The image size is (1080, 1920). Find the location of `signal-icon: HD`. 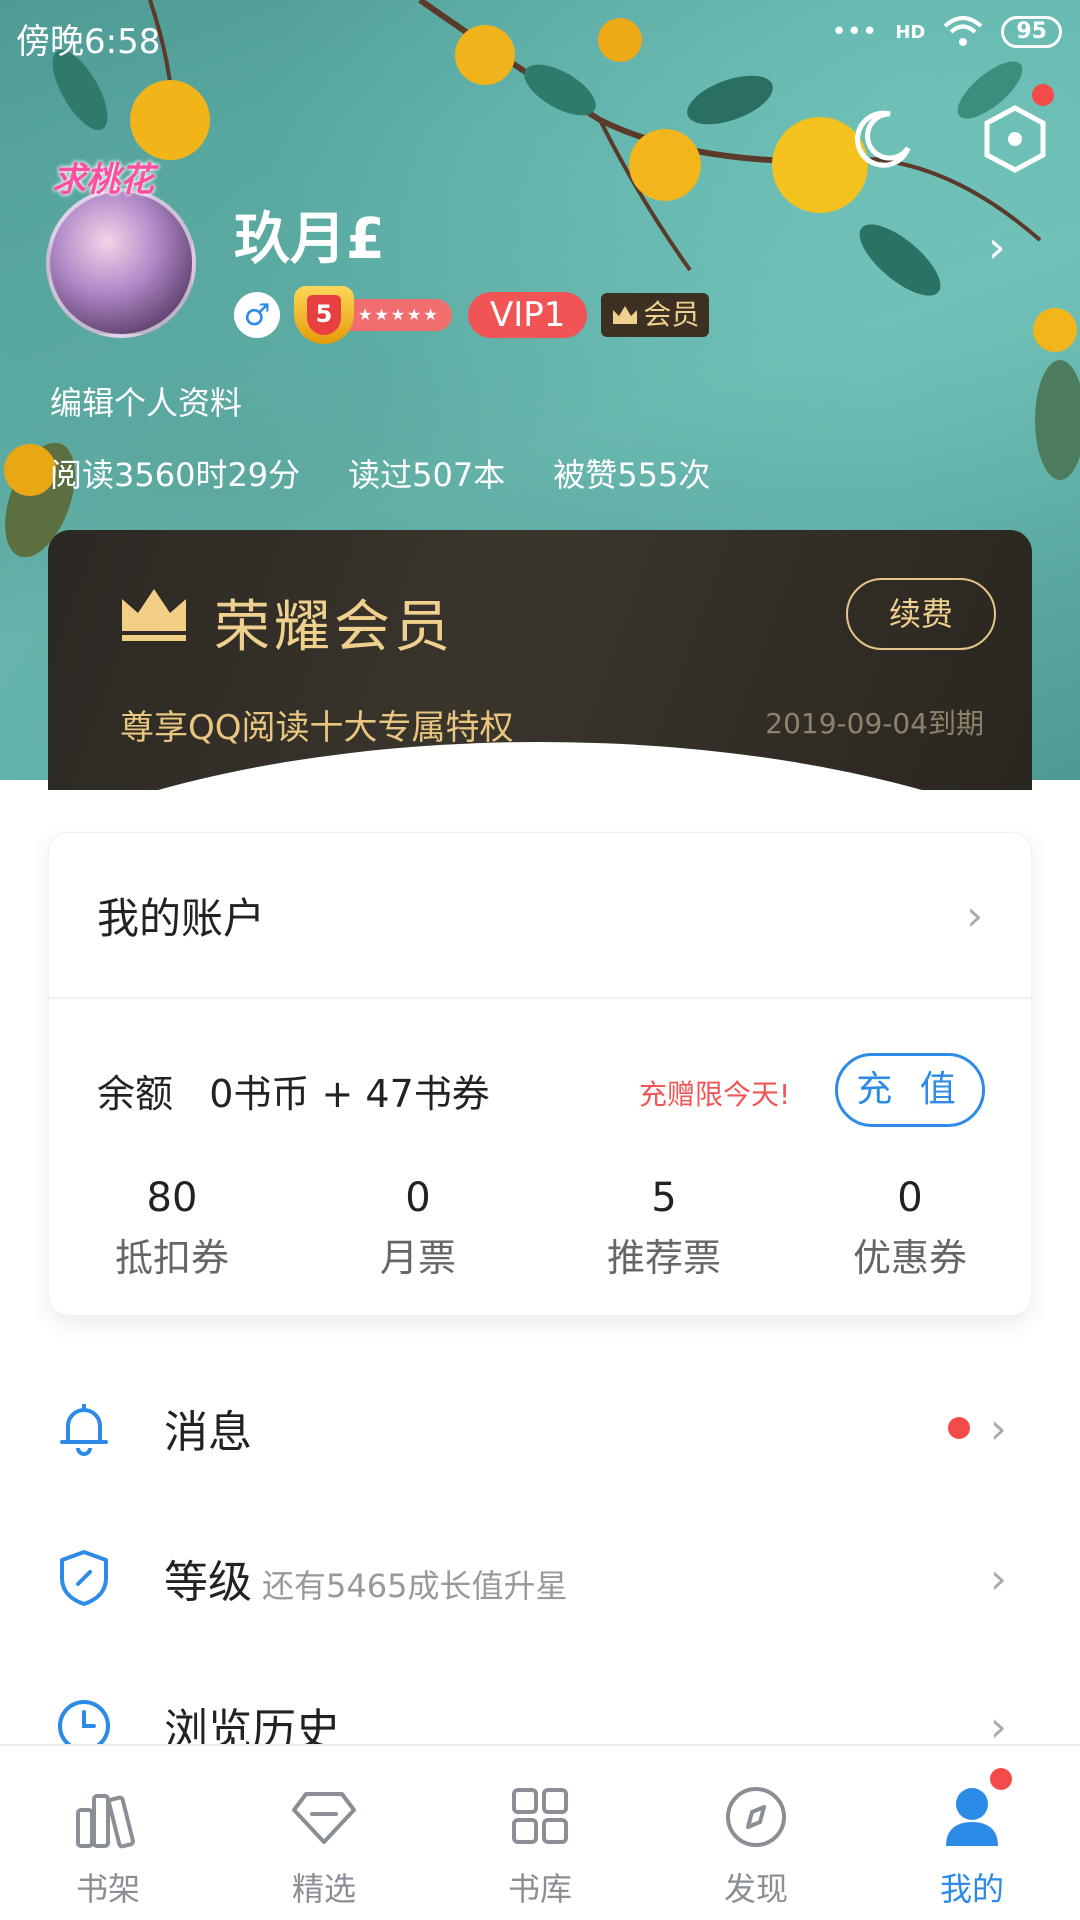

signal-icon: HD is located at coordinates (910, 32).